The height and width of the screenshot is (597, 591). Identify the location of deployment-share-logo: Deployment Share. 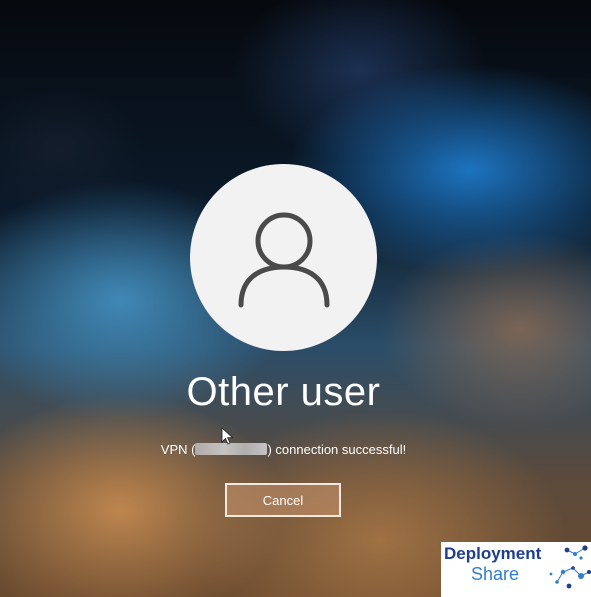
(516, 569).